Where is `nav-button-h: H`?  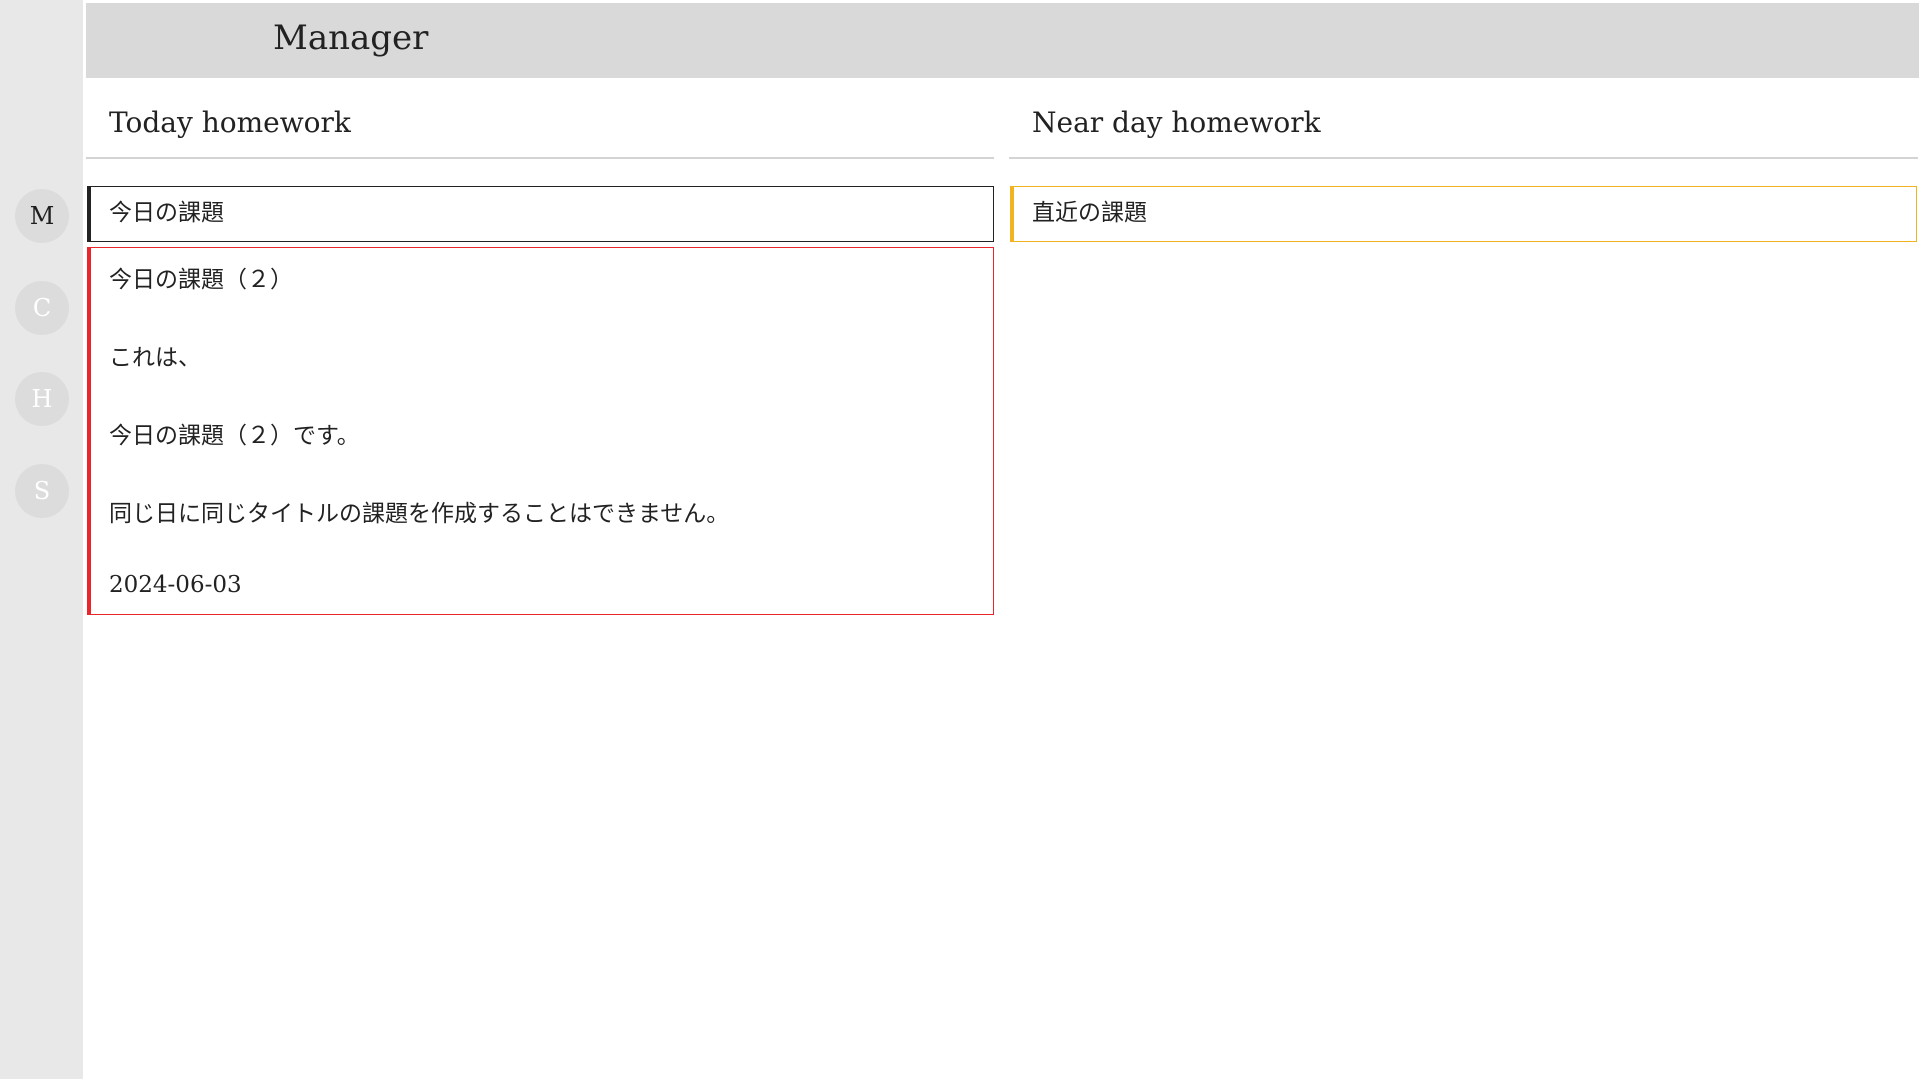 nav-button-h: H is located at coordinates (42, 399).